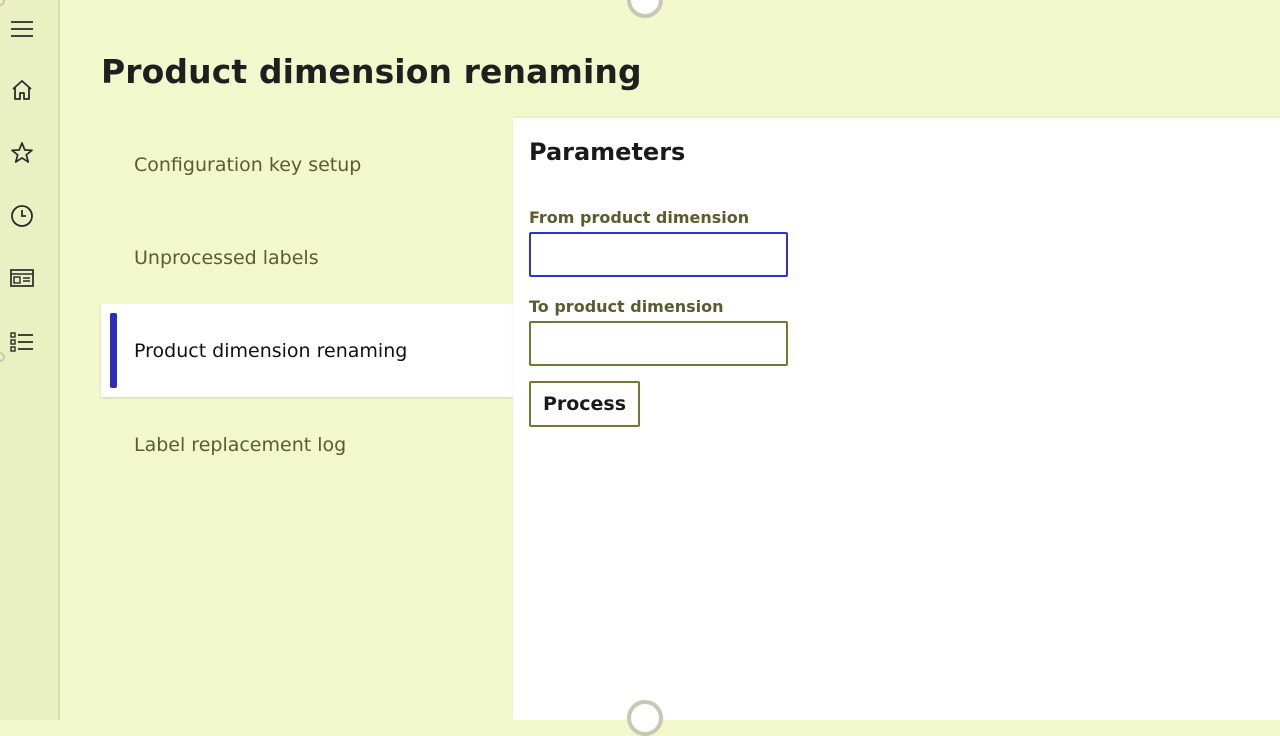 The height and width of the screenshot is (736, 1280). I want to click on active-indicator, so click(113, 350).